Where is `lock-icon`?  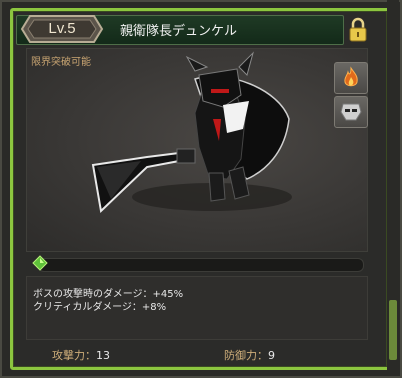
lock-icon is located at coordinates (358, 30).